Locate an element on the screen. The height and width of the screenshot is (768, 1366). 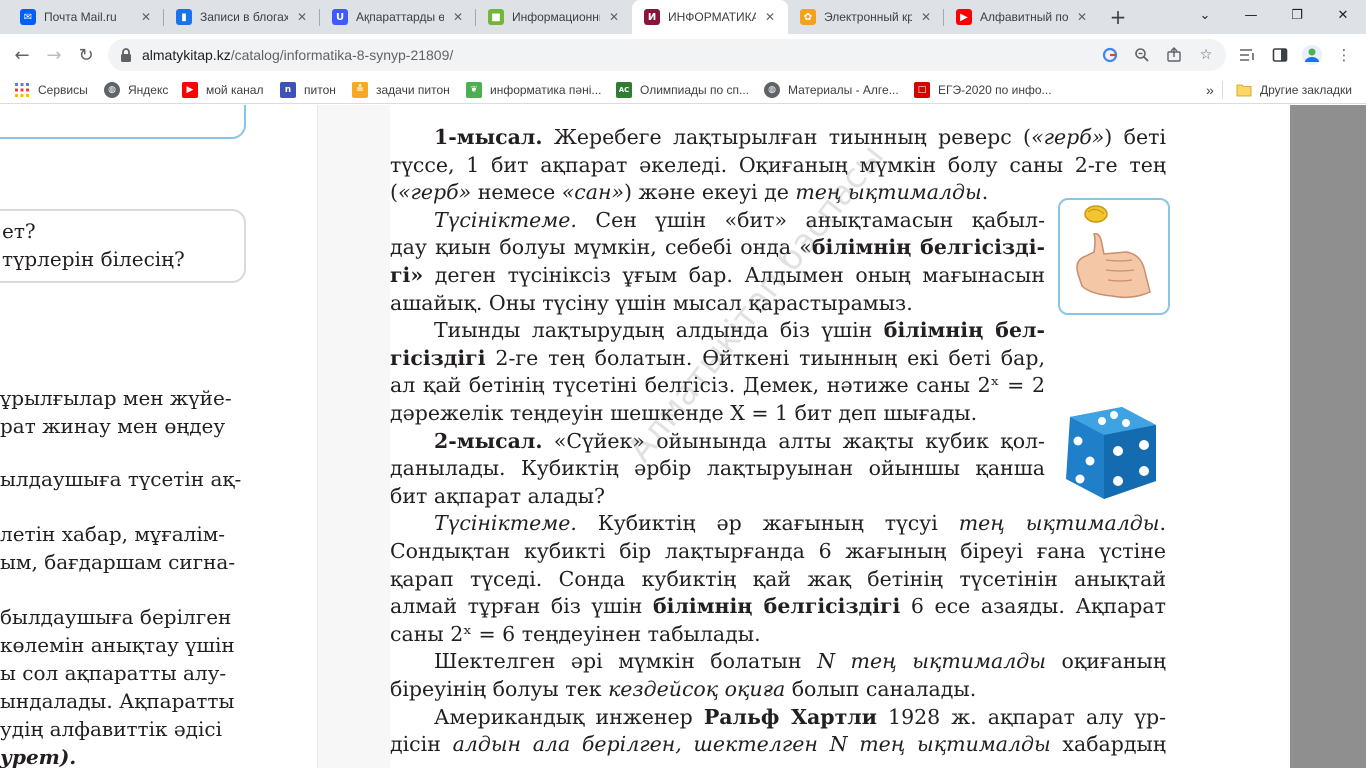
blog-book-icon: ▮ is located at coordinates (184, 17).